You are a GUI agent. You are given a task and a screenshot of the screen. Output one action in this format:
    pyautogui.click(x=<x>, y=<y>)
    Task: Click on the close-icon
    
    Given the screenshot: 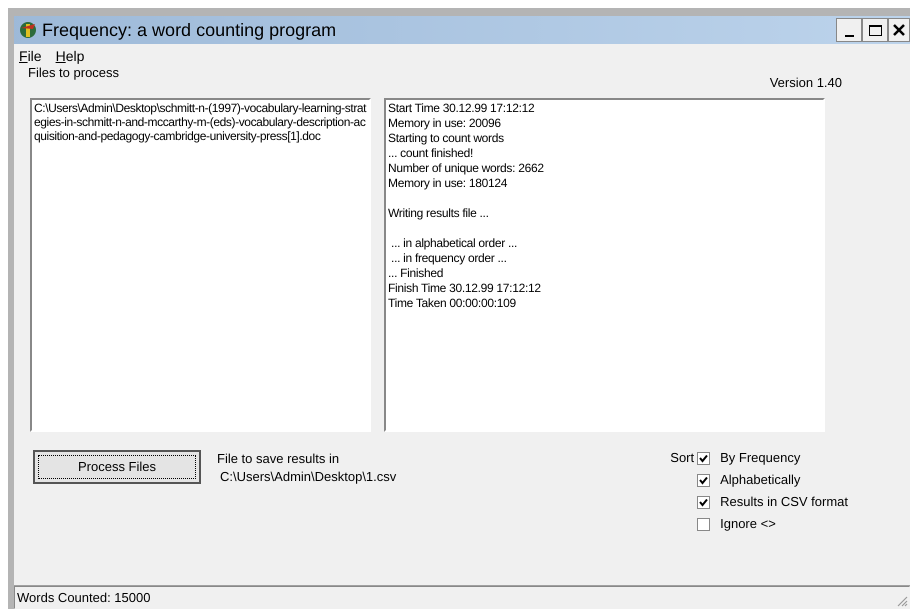 What is the action you would take?
    pyautogui.click(x=899, y=30)
    